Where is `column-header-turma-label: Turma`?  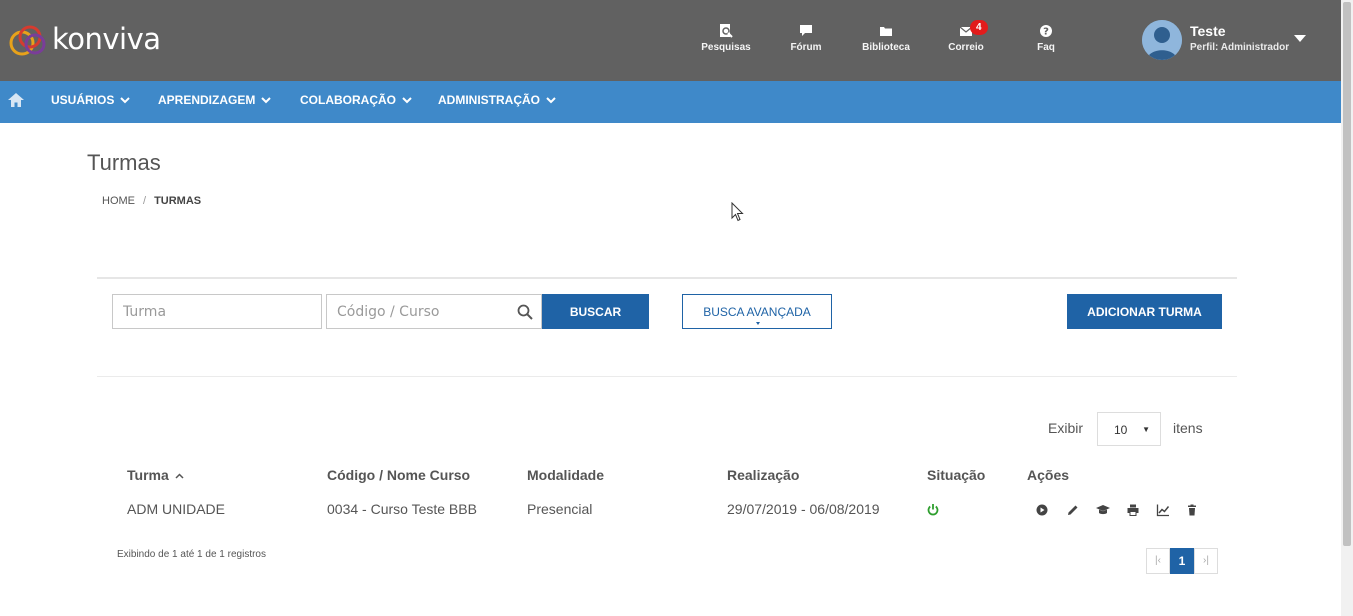
column-header-turma-label: Turma is located at coordinates (148, 475).